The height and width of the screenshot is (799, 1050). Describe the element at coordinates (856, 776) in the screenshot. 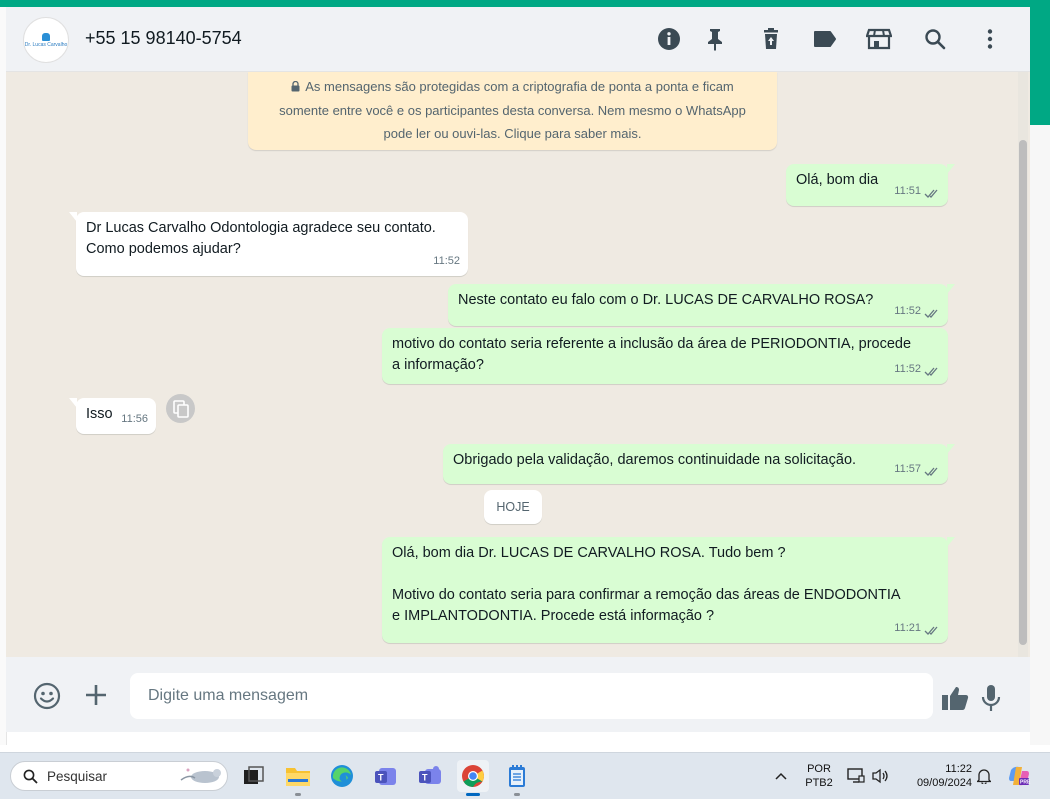

I see `network-icon` at that location.